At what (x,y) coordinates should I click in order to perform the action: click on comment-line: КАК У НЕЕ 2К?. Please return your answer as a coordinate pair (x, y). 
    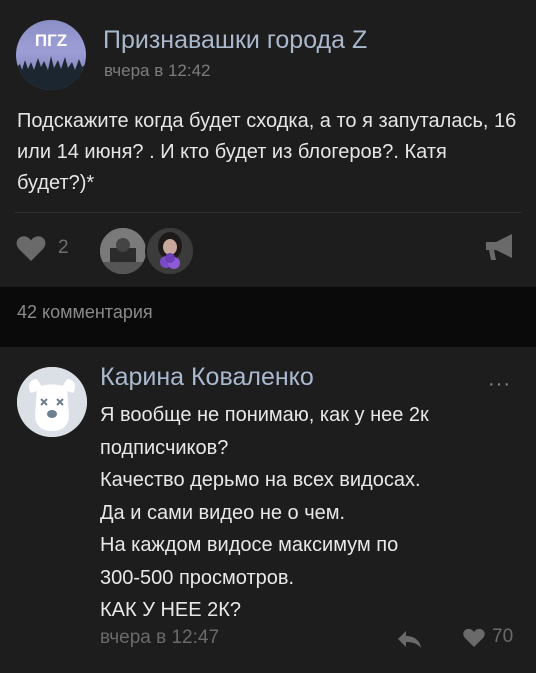
    Looking at the image, I should click on (171, 610).